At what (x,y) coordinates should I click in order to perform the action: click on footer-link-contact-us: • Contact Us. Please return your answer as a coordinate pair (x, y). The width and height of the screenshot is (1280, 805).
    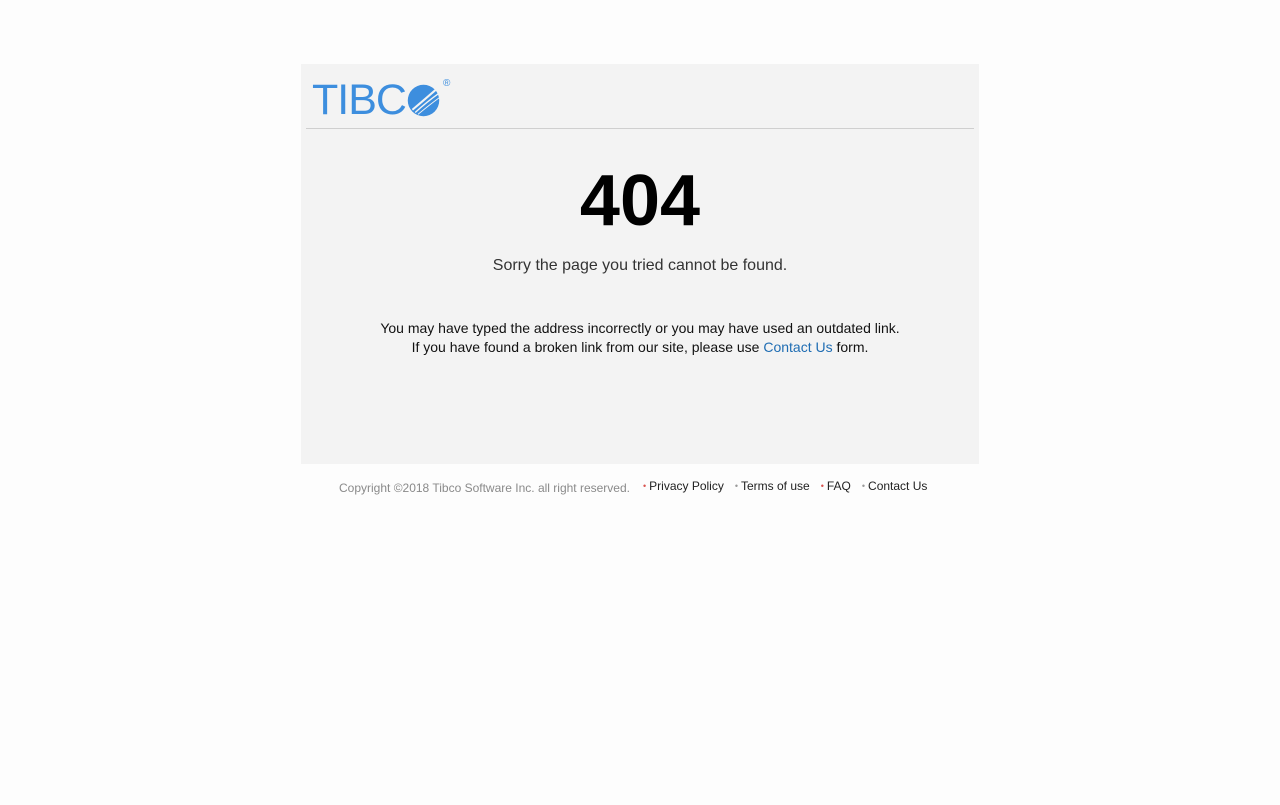
    Looking at the image, I should click on (895, 486).